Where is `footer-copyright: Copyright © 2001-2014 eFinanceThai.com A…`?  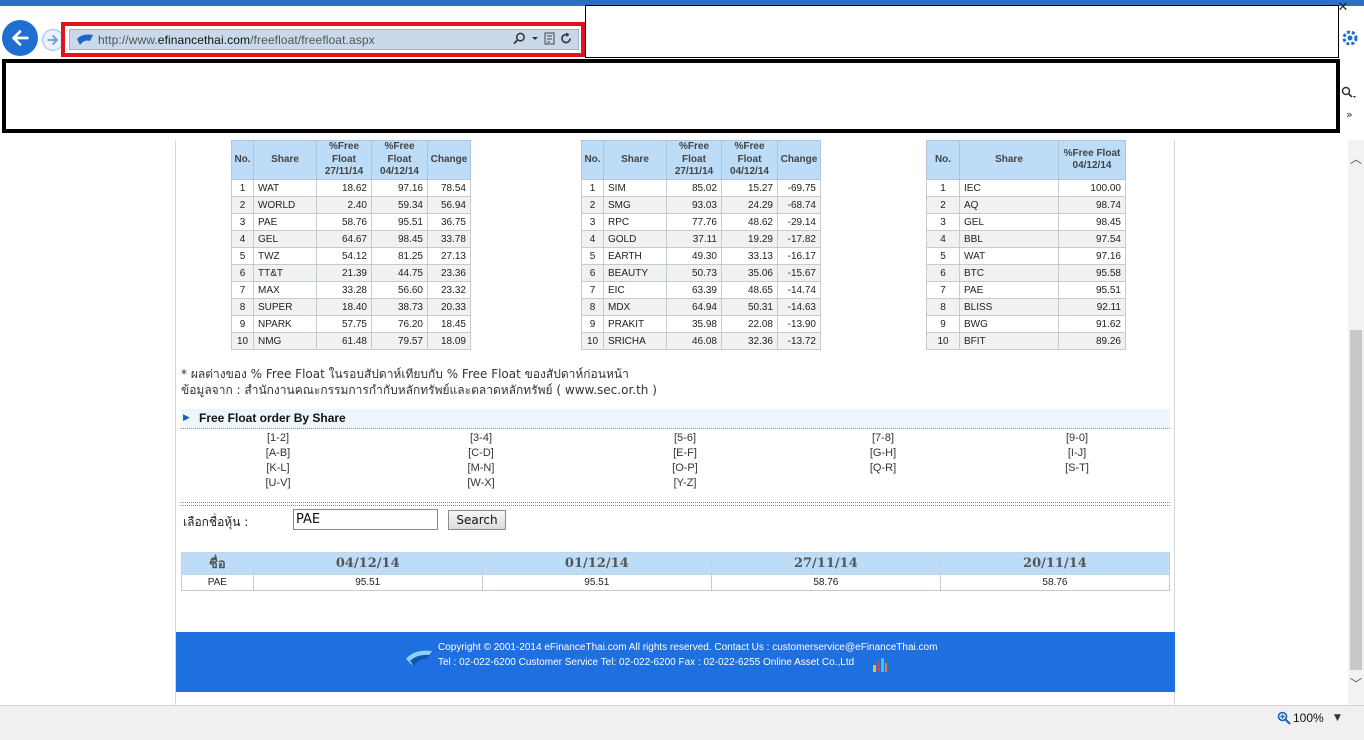 footer-copyright: Copyright © 2001-2014 eFinanceThai.com A… is located at coordinates (688, 647).